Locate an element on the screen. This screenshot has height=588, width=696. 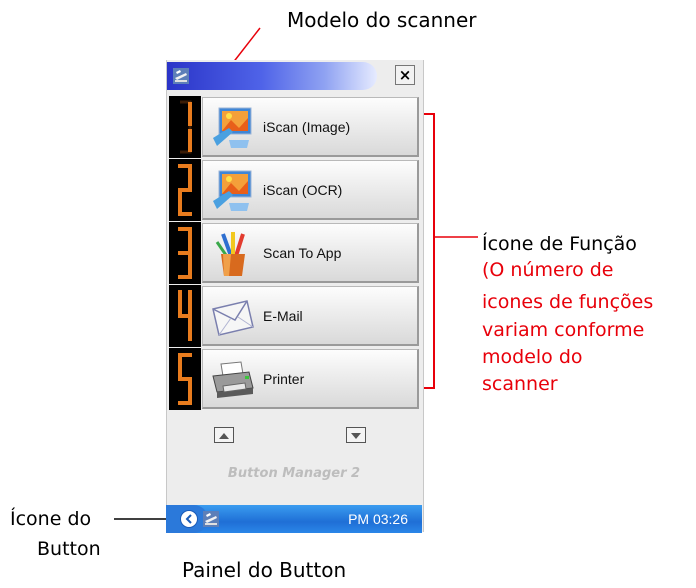
image-scan-icon is located at coordinates (232, 127).